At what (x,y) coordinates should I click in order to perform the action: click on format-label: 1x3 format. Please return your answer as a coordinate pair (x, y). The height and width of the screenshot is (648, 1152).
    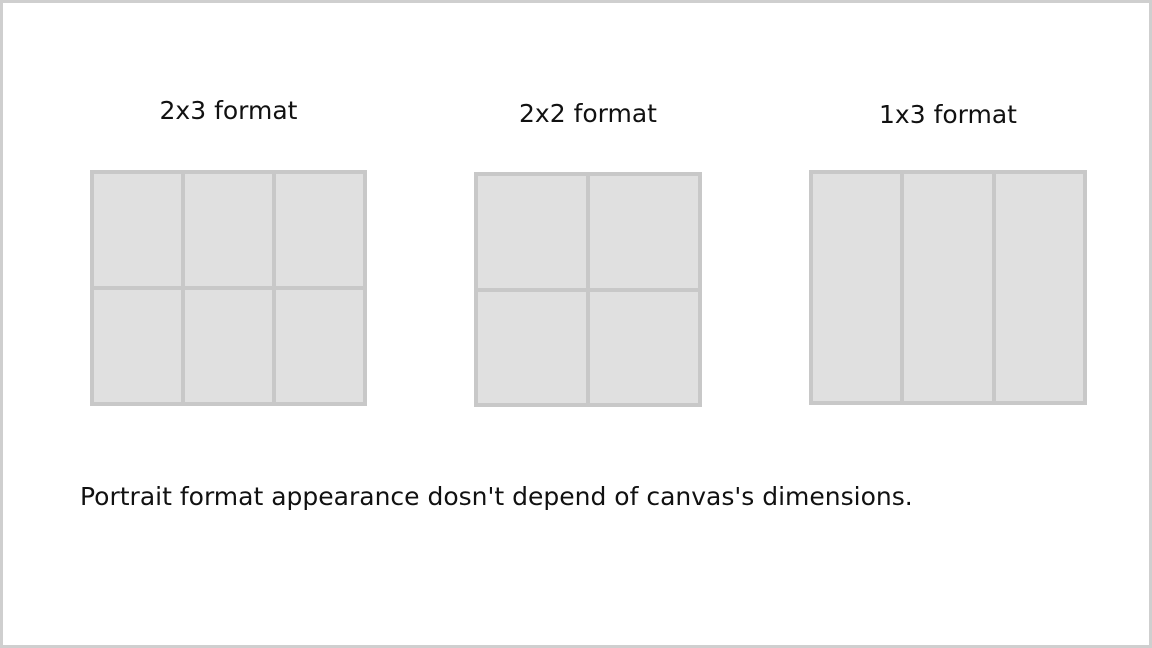
    Looking at the image, I should click on (948, 114).